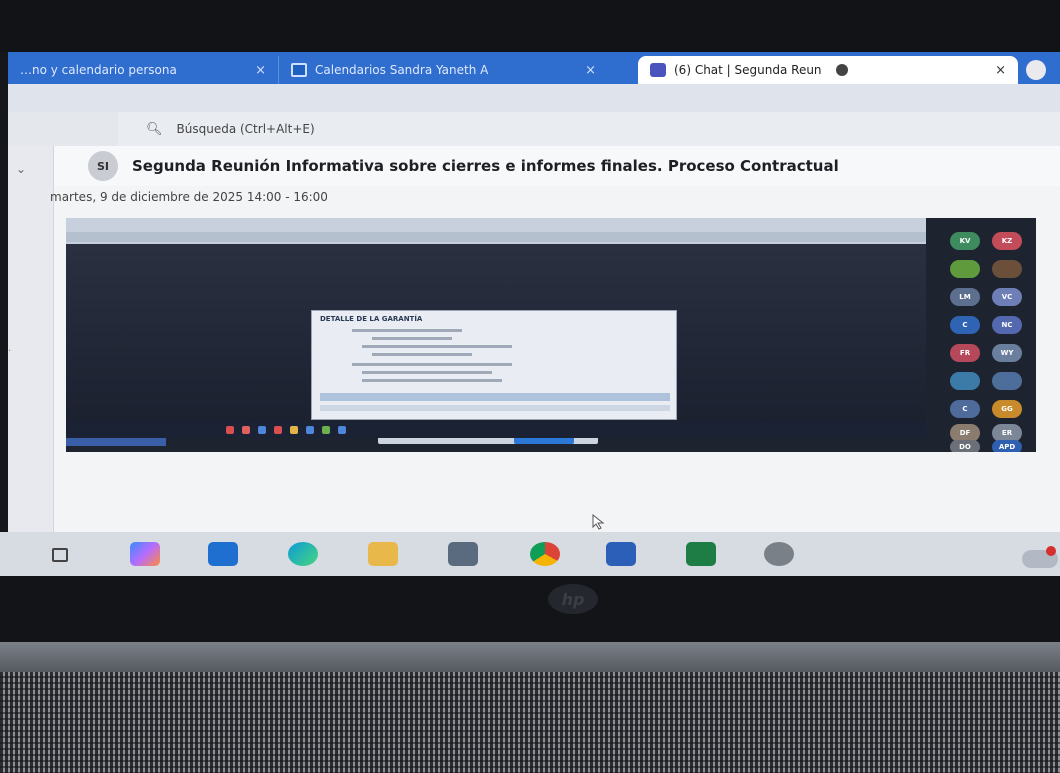 This screenshot has height=773, width=1060. I want to click on shared-dialog: DETALLE DE LA GARANTÍA, so click(494, 365).